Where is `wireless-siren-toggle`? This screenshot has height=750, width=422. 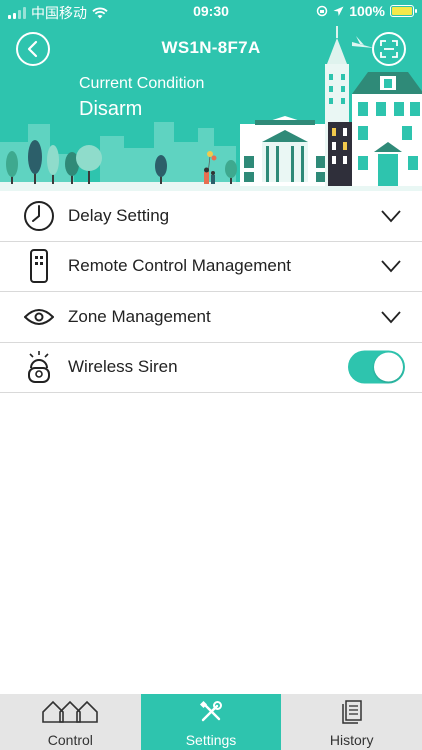
wireless-siren-toggle is located at coordinates (376, 367).